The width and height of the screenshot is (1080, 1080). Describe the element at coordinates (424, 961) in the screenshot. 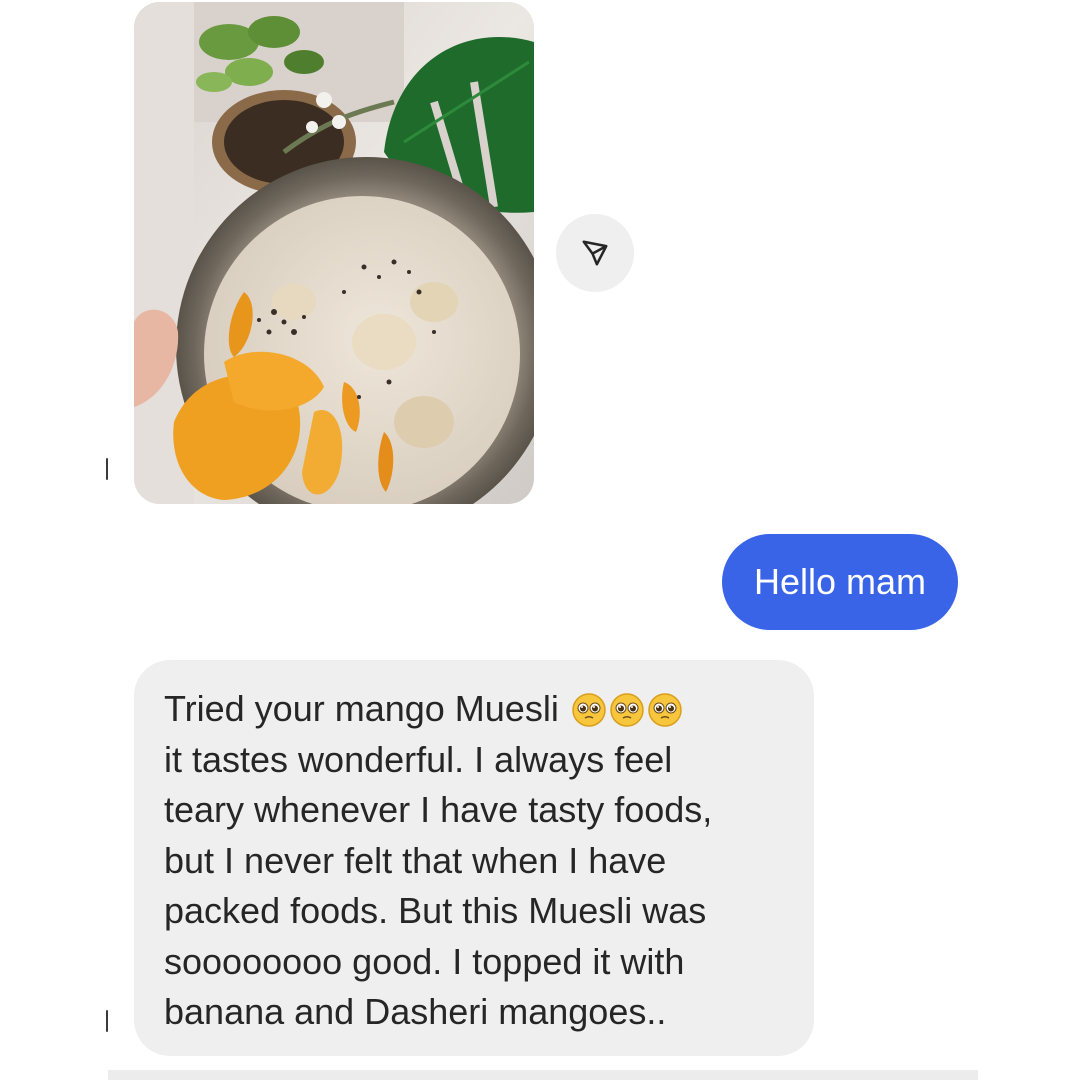

I see `message-line: soooooooo good. I topped it with` at that location.